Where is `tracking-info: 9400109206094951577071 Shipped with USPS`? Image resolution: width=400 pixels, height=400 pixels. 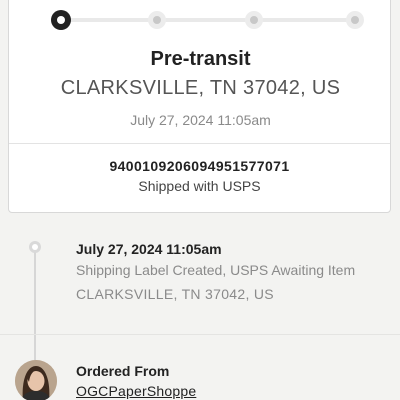
tracking-info: 9400109206094951577071 Shipped with USPS is located at coordinates (199, 176).